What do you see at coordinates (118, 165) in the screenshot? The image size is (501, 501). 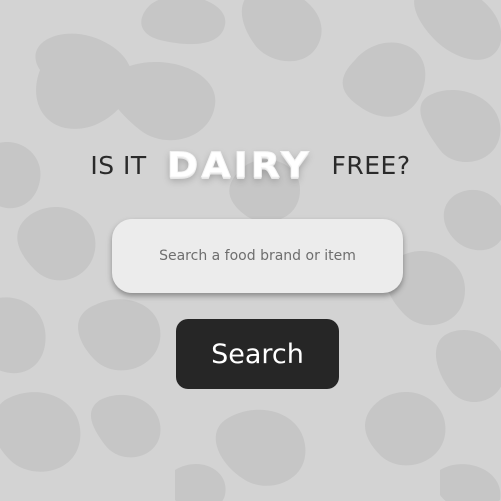 I see `headline-prefix: IS IT` at bounding box center [118, 165].